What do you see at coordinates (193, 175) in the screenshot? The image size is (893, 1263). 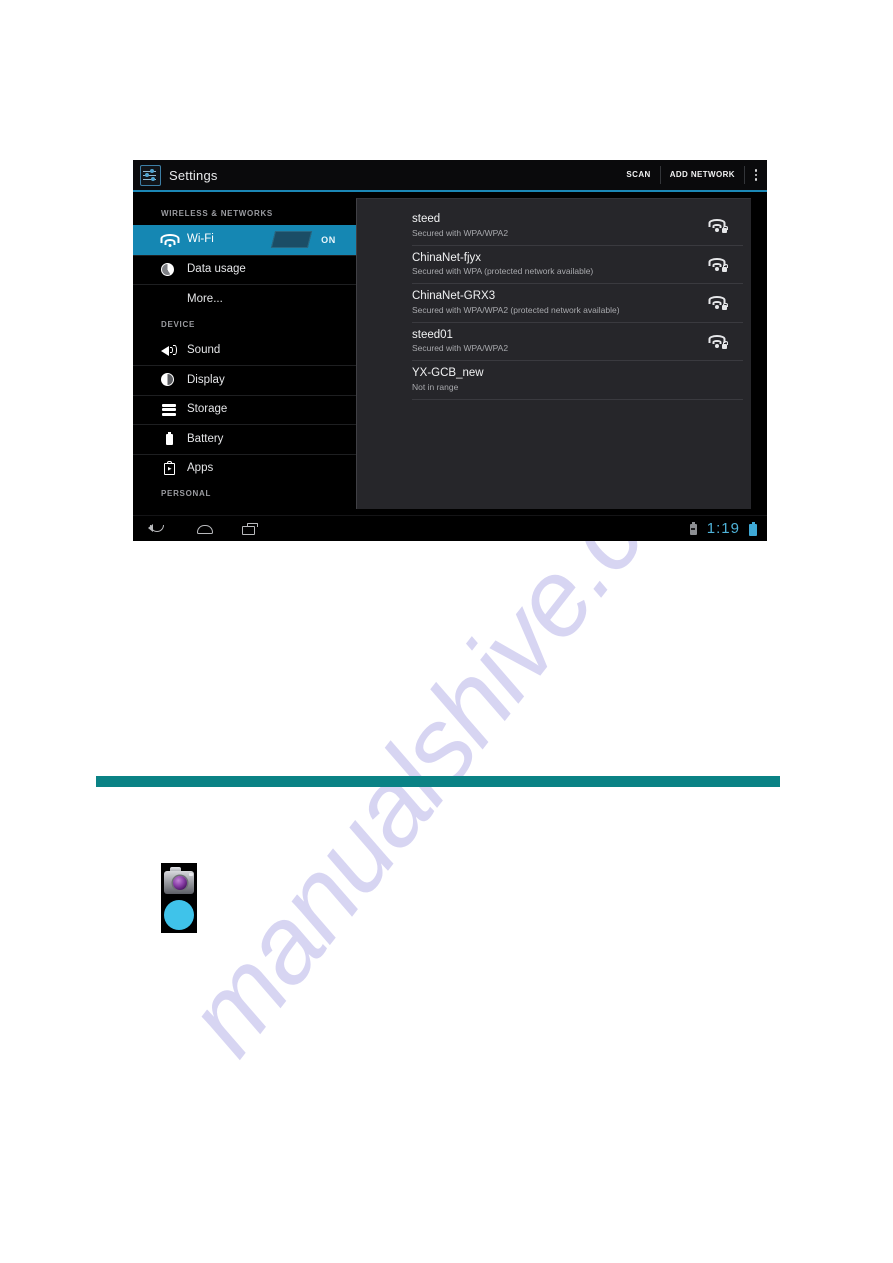 I see `app-title: Settings` at bounding box center [193, 175].